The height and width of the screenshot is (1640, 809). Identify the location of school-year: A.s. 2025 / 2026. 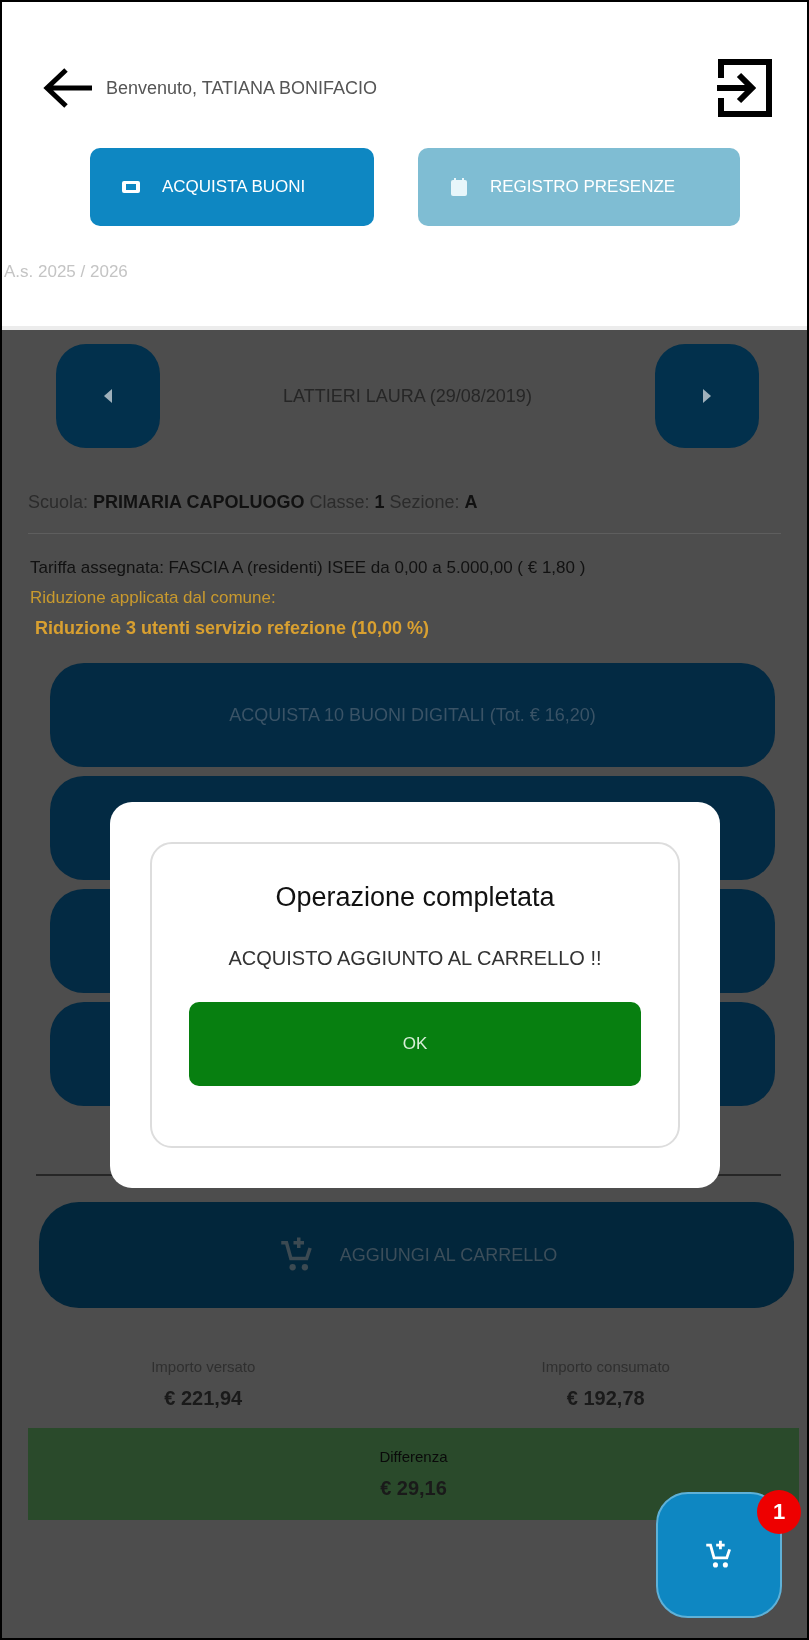
(66, 272).